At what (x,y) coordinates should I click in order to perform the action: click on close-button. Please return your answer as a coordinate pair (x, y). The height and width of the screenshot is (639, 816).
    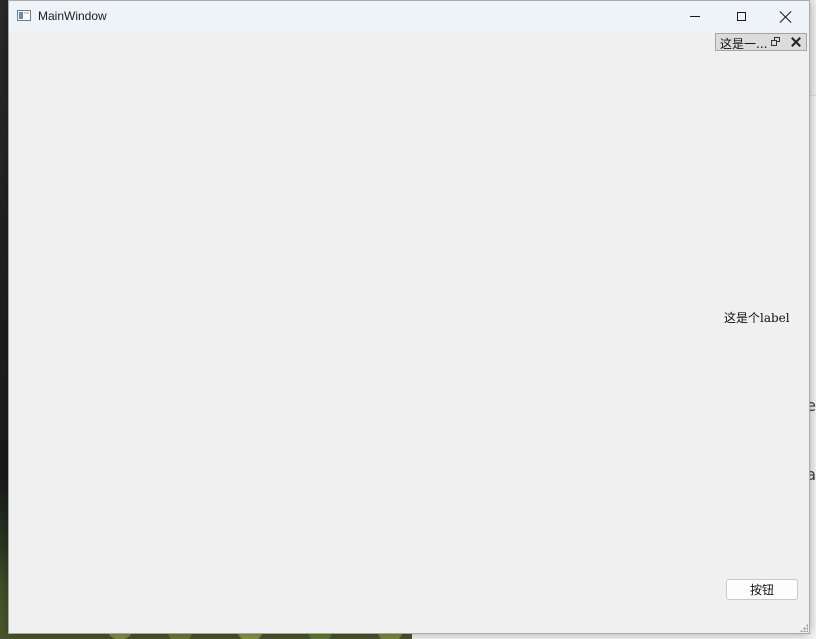
    Looking at the image, I should click on (786, 16).